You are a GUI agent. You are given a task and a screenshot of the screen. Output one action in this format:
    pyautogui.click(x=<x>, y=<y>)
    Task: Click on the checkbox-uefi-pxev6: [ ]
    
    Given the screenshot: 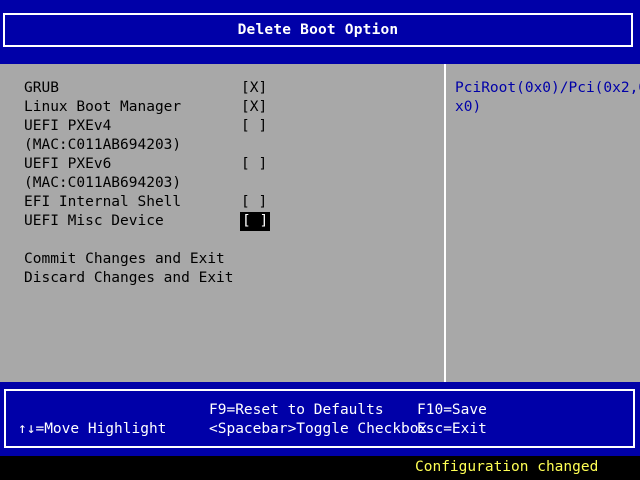 What is the action you would take?
    pyautogui.click(x=254, y=164)
    